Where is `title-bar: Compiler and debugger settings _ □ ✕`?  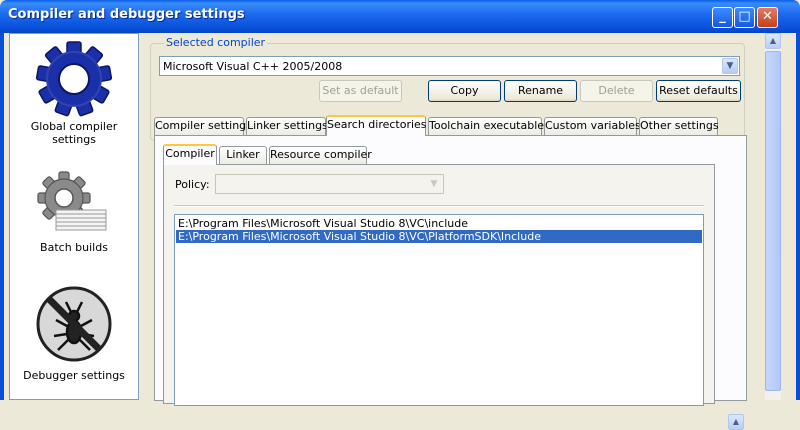
title-bar: Compiler and debugger settings _ □ ✕ is located at coordinates (400, 16).